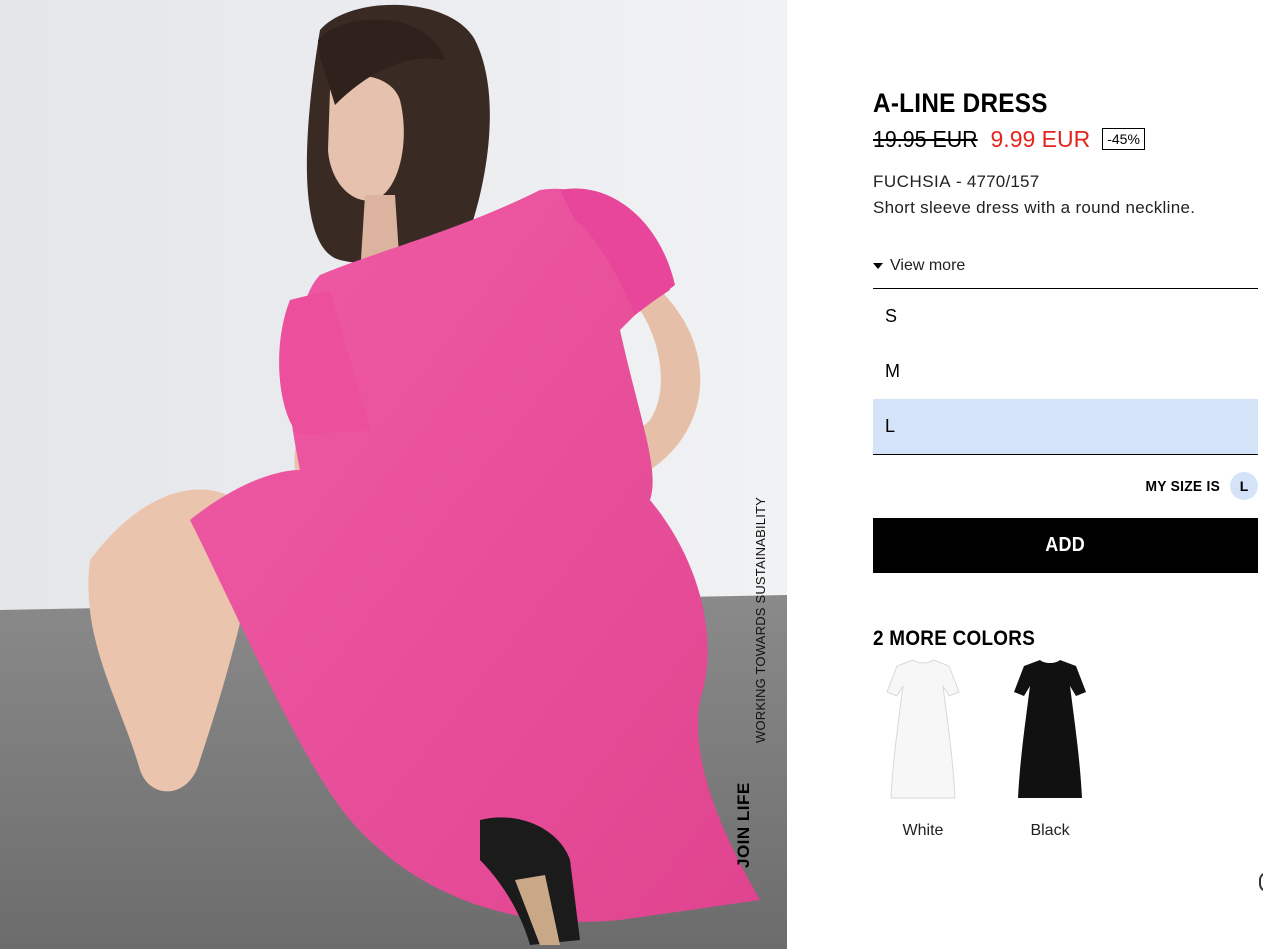  What do you see at coordinates (954, 638) in the screenshot?
I see `more-colors-heading: 2 MORE COLORS` at bounding box center [954, 638].